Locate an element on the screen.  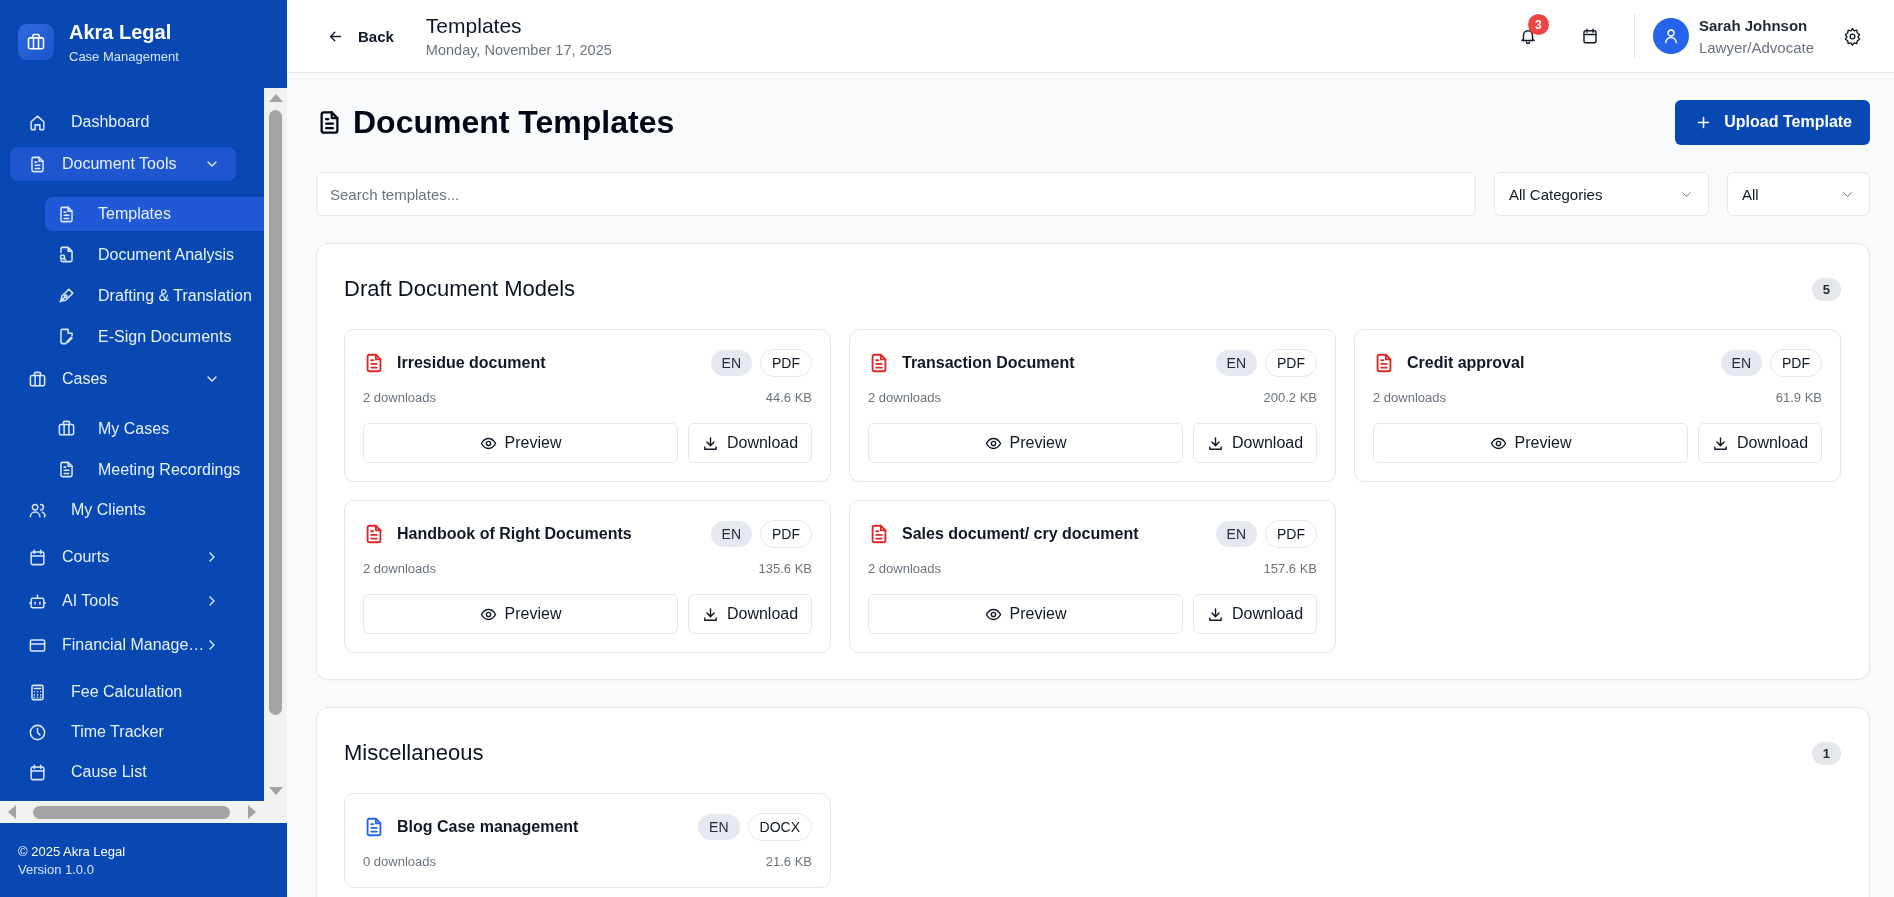
notification-count: 3 is located at coordinates (1538, 24).